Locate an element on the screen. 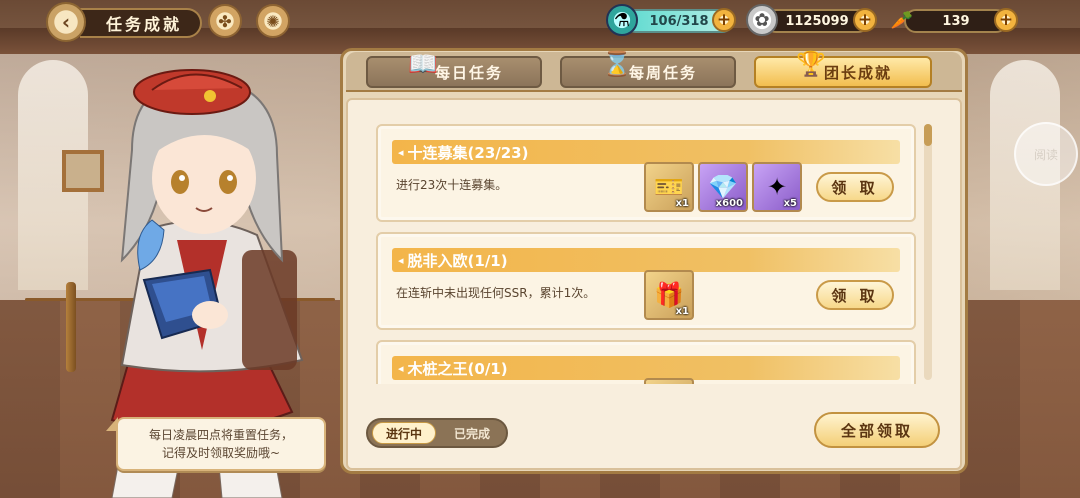 This screenshot has width=1080, height=498. read-label: 阅读 is located at coordinates (1045, 154).